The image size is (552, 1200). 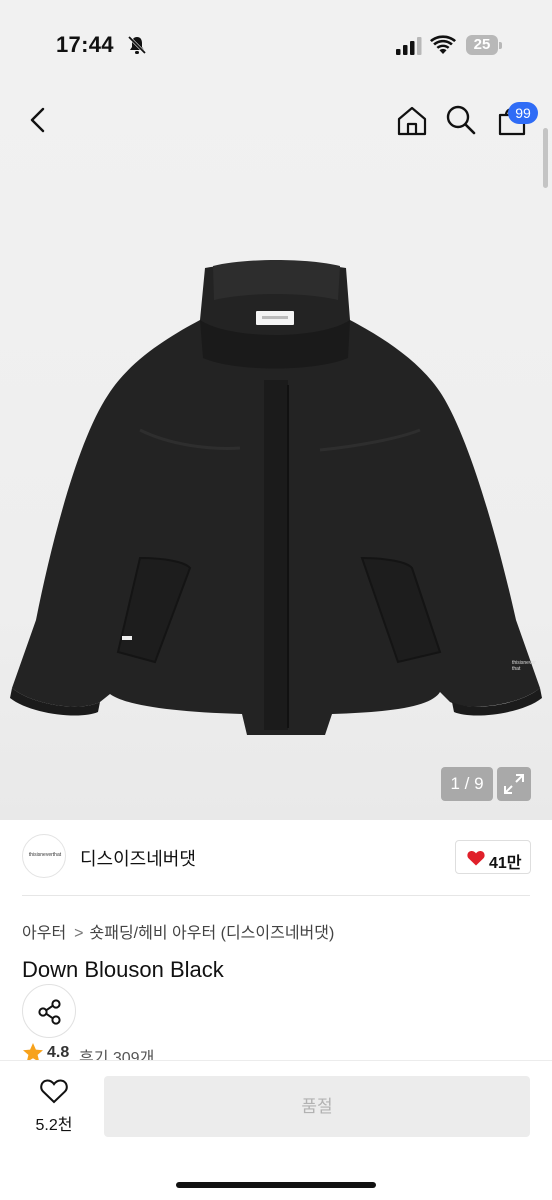 What do you see at coordinates (54, 1106) in the screenshot?
I see `wishlist-button: 5.2천` at bounding box center [54, 1106].